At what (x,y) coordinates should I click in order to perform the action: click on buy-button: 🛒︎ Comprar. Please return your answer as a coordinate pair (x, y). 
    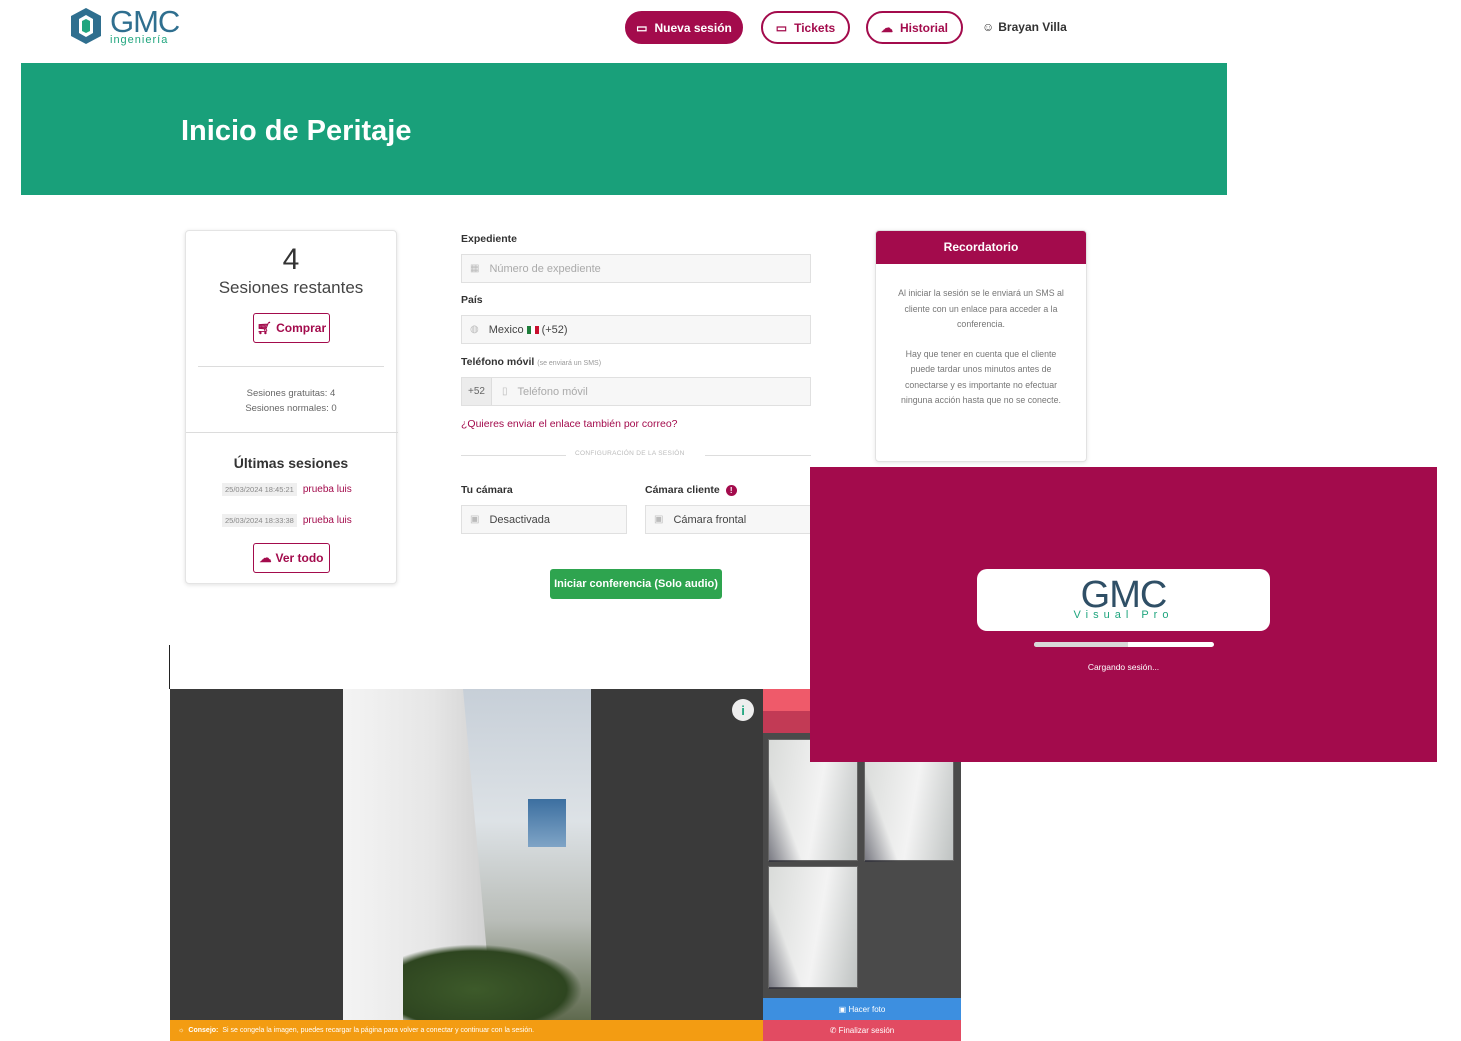
    Looking at the image, I should click on (291, 328).